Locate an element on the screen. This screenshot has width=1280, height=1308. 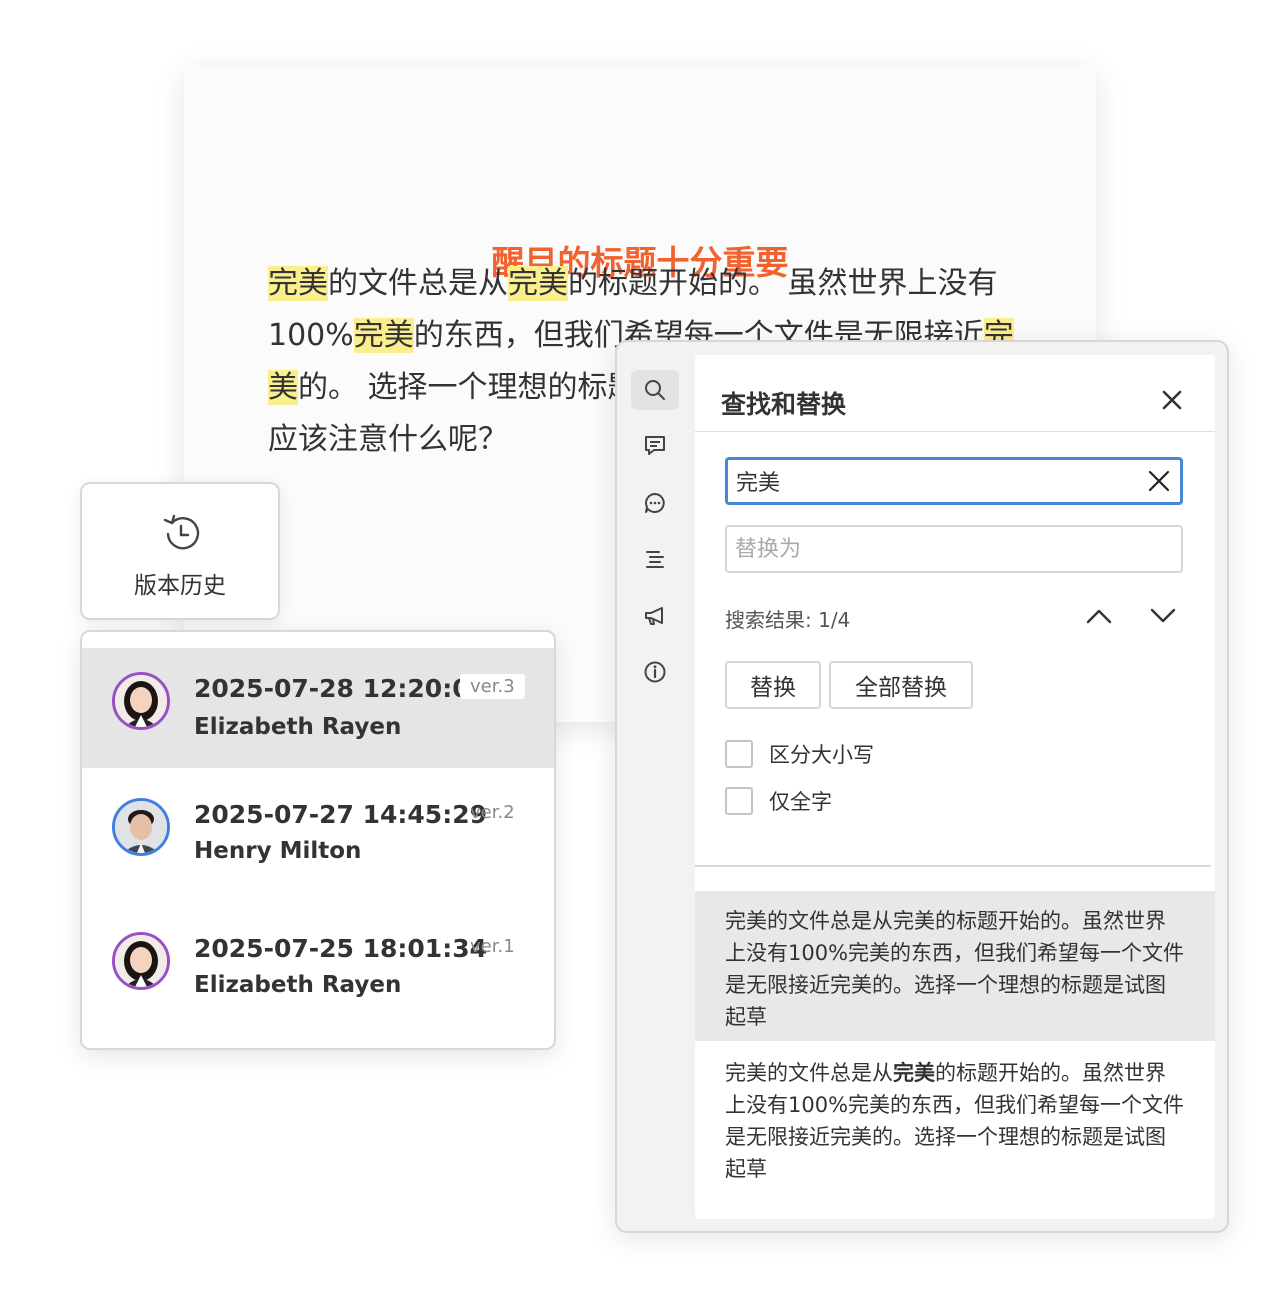
whole-word-option: 仅全字 is located at coordinates (778, 801).